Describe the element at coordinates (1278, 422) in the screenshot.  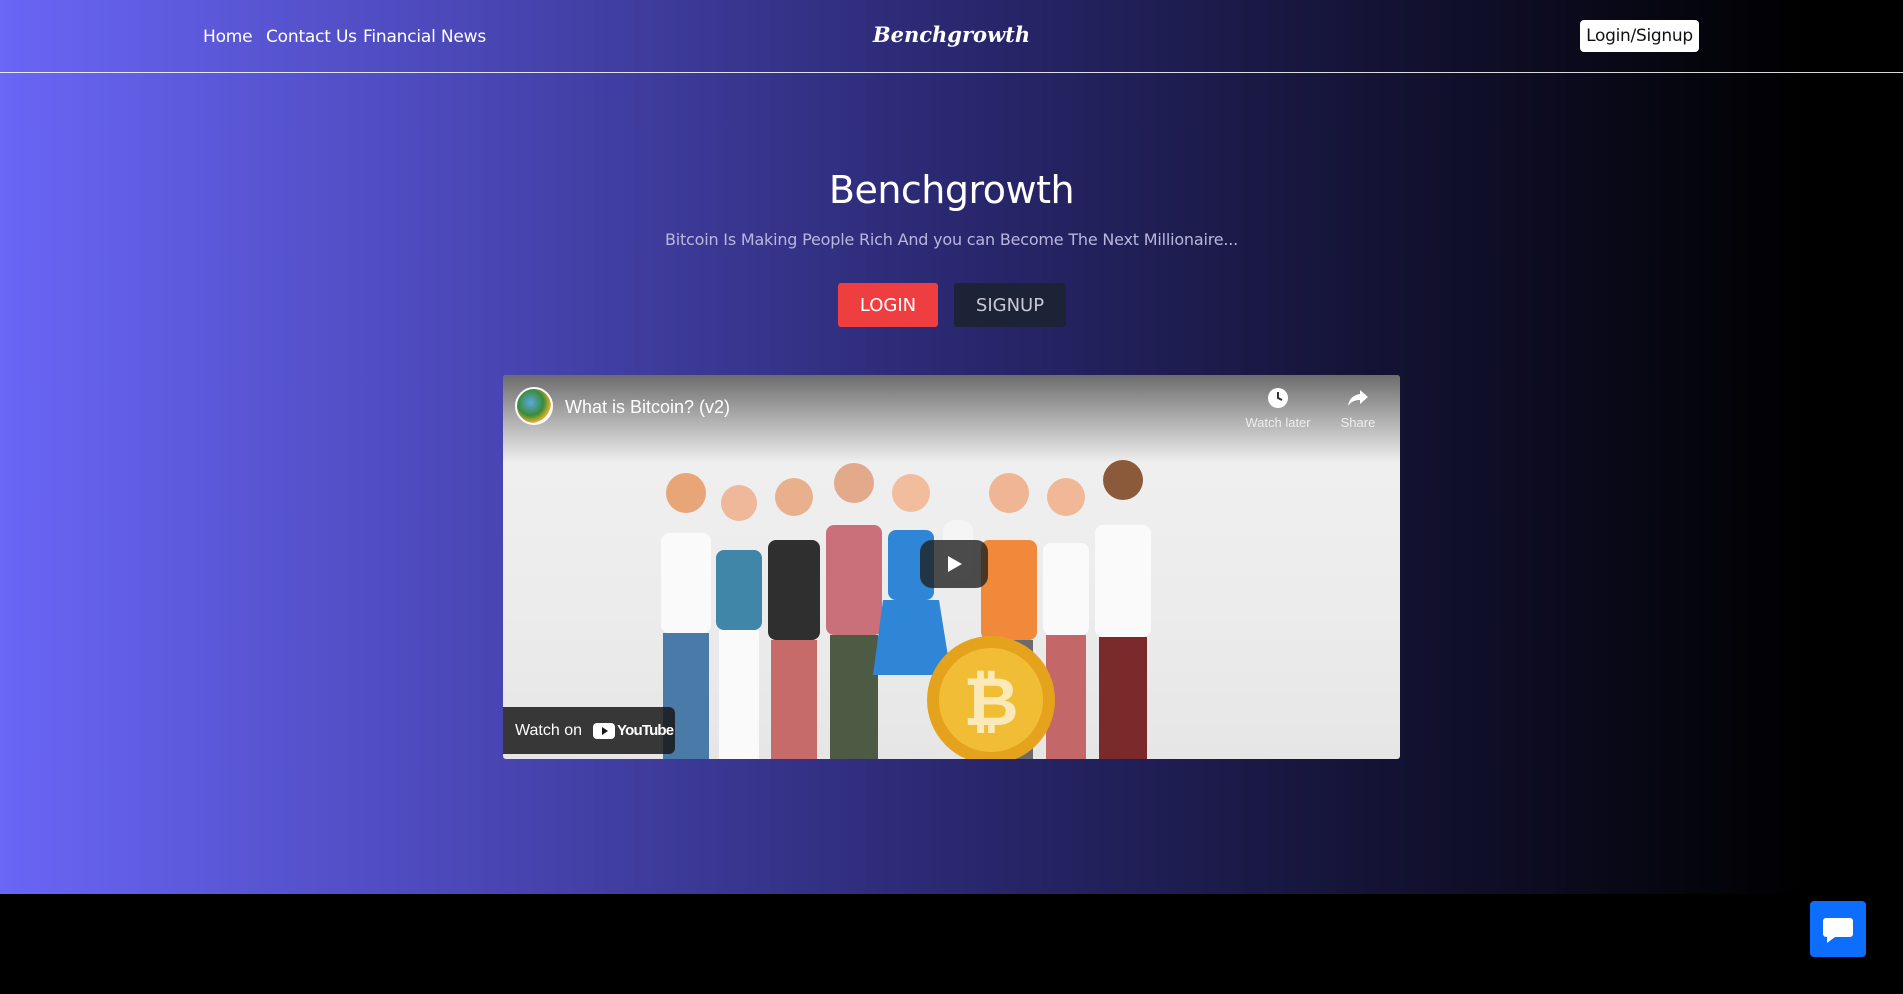
I see `watch-later-label: Watch later` at that location.